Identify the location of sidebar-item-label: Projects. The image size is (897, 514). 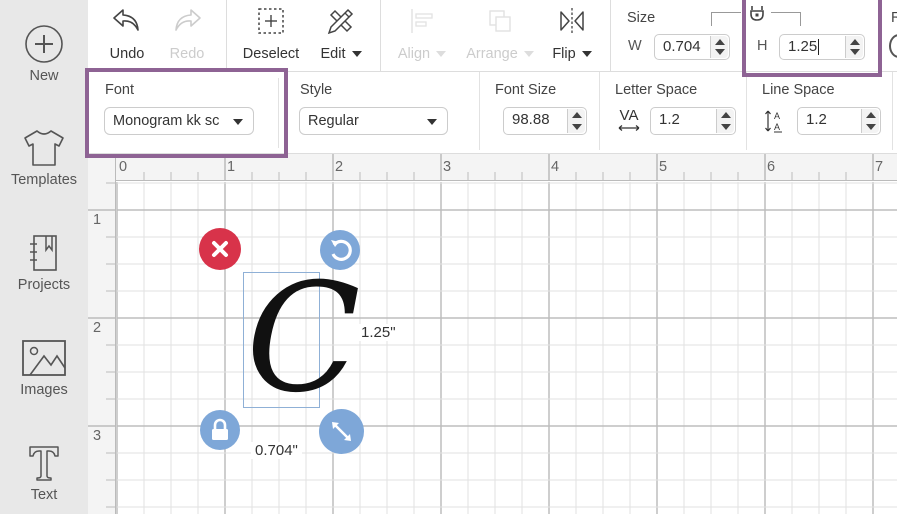
(44, 285).